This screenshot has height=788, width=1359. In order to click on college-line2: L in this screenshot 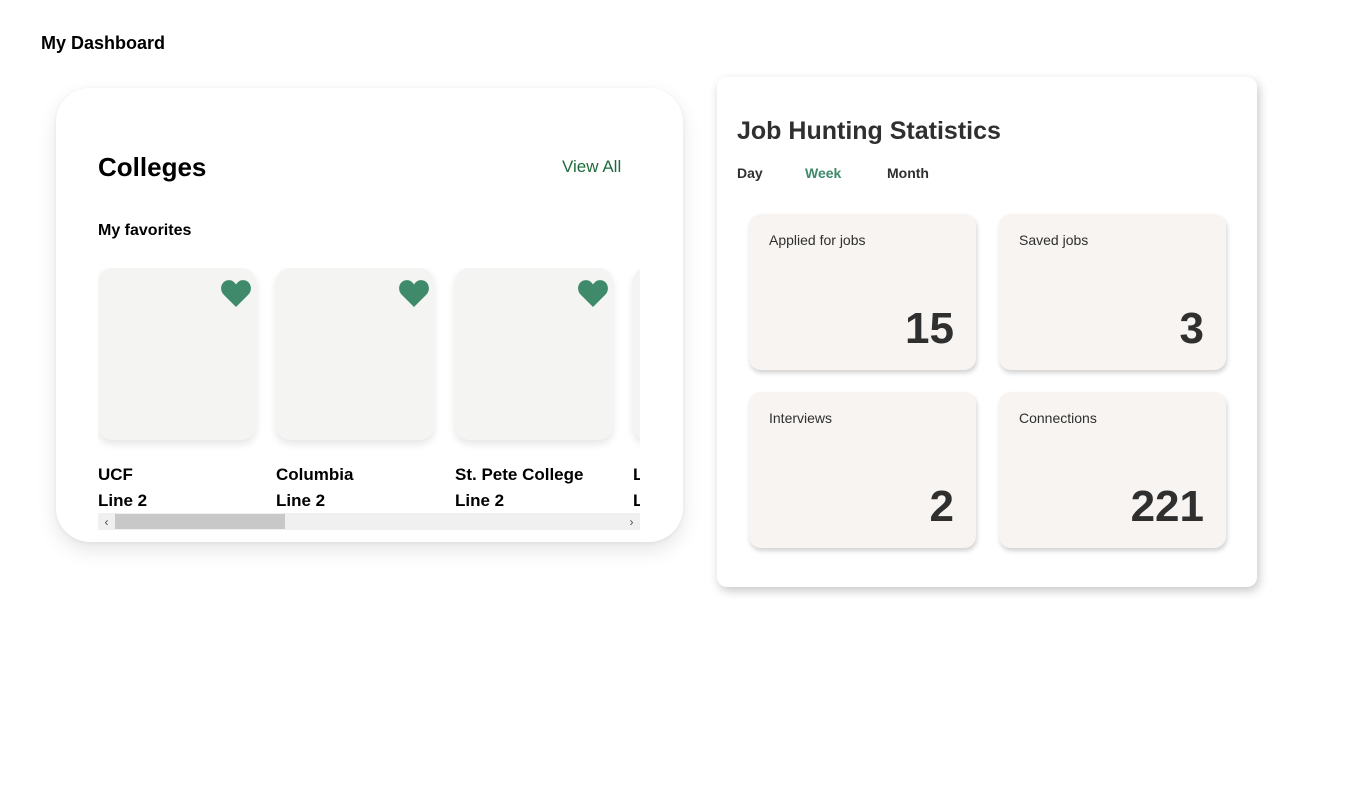, I will do `click(636, 500)`.